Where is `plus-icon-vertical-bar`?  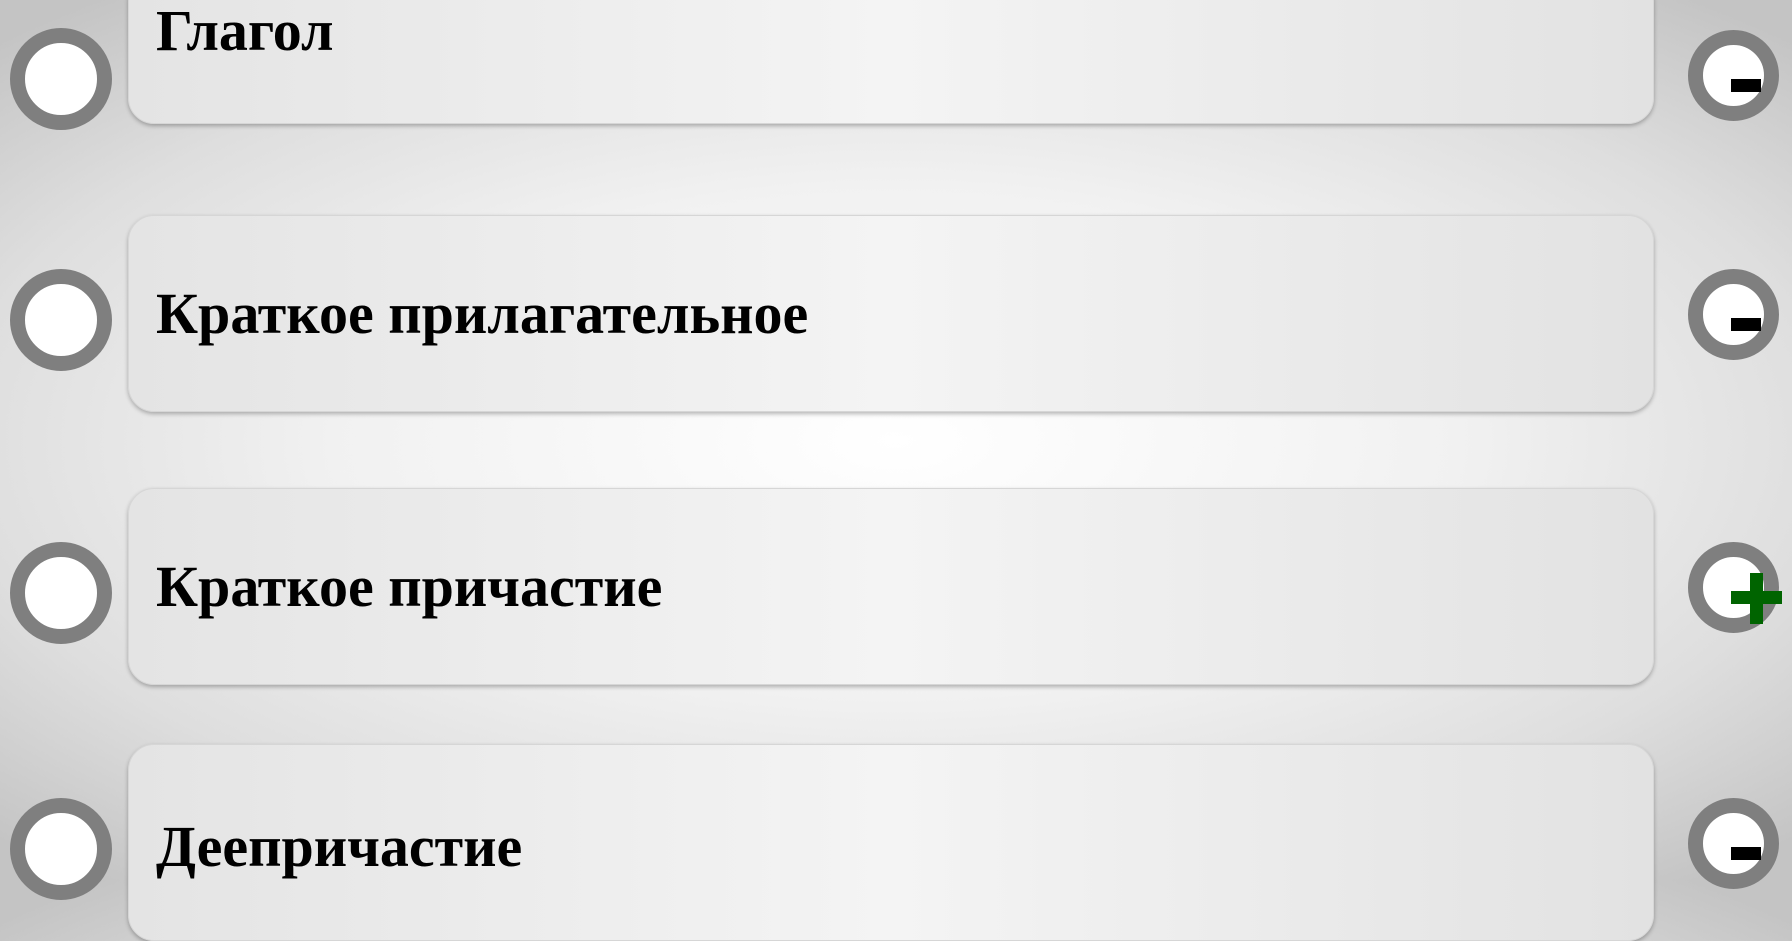
plus-icon-vertical-bar is located at coordinates (1756, 598).